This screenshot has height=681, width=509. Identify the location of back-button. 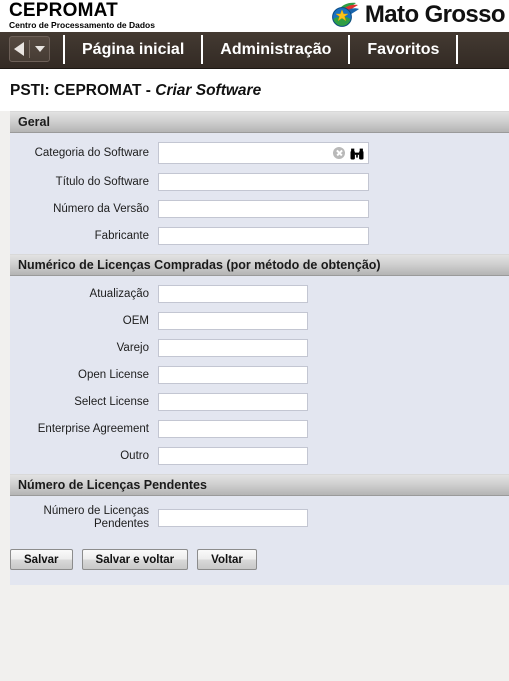
(29, 49).